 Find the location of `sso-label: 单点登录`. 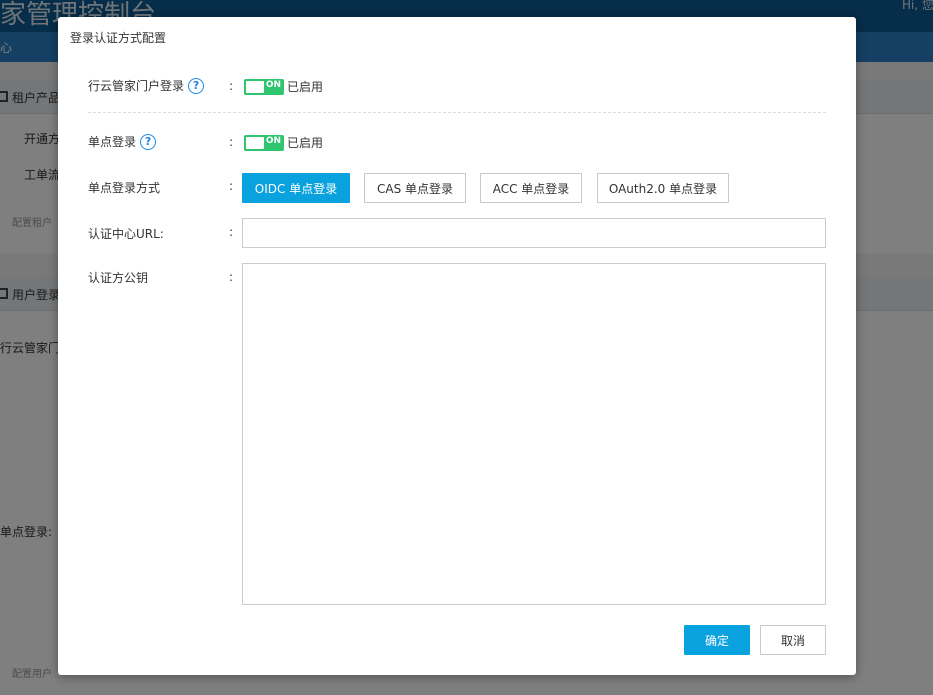

sso-label: 单点登录 is located at coordinates (112, 142).